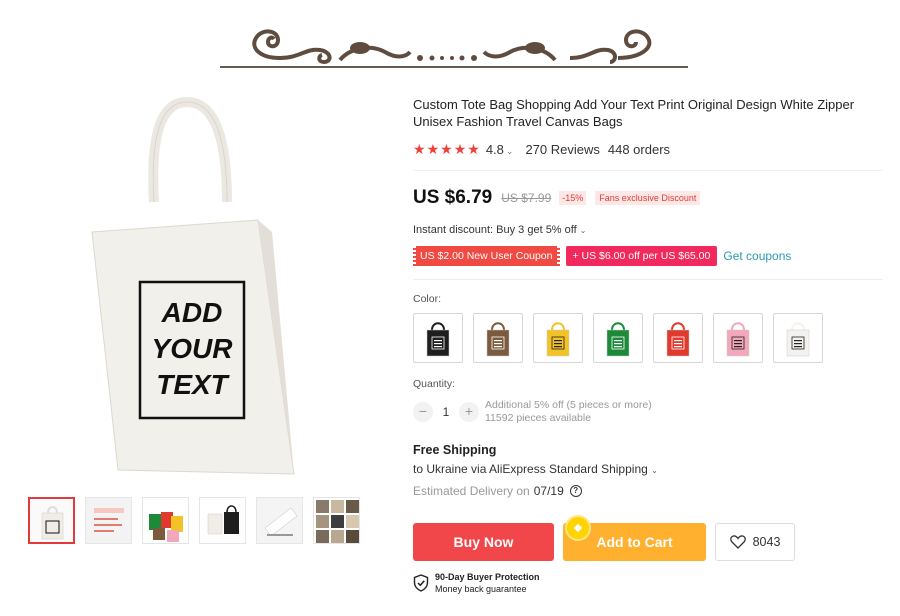  Describe the element at coordinates (423, 412) in the screenshot. I see `decrement-button: −` at that location.